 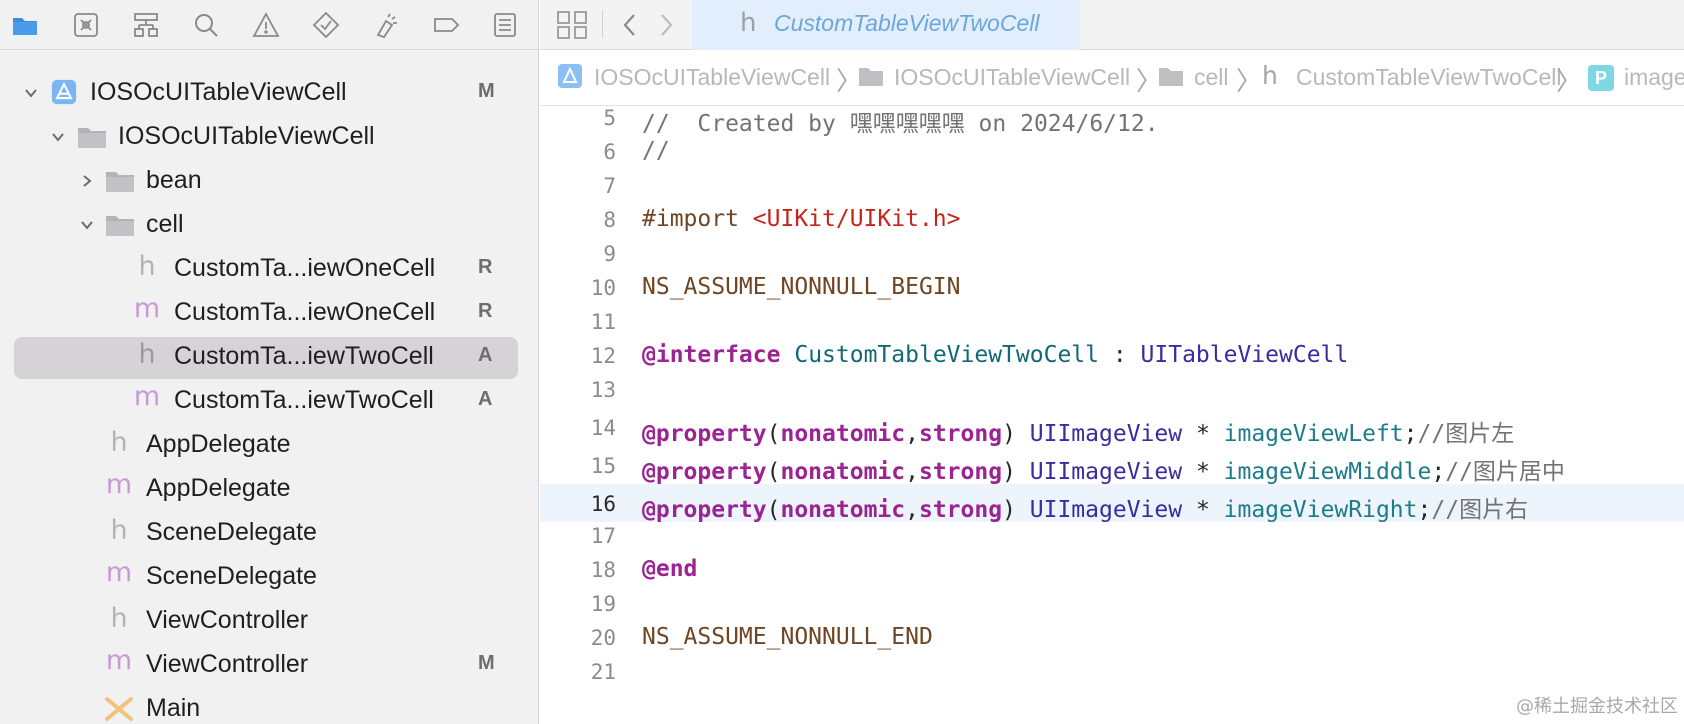 What do you see at coordinates (1654, 77) in the screenshot?
I see `jumpbar-item: image` at bounding box center [1654, 77].